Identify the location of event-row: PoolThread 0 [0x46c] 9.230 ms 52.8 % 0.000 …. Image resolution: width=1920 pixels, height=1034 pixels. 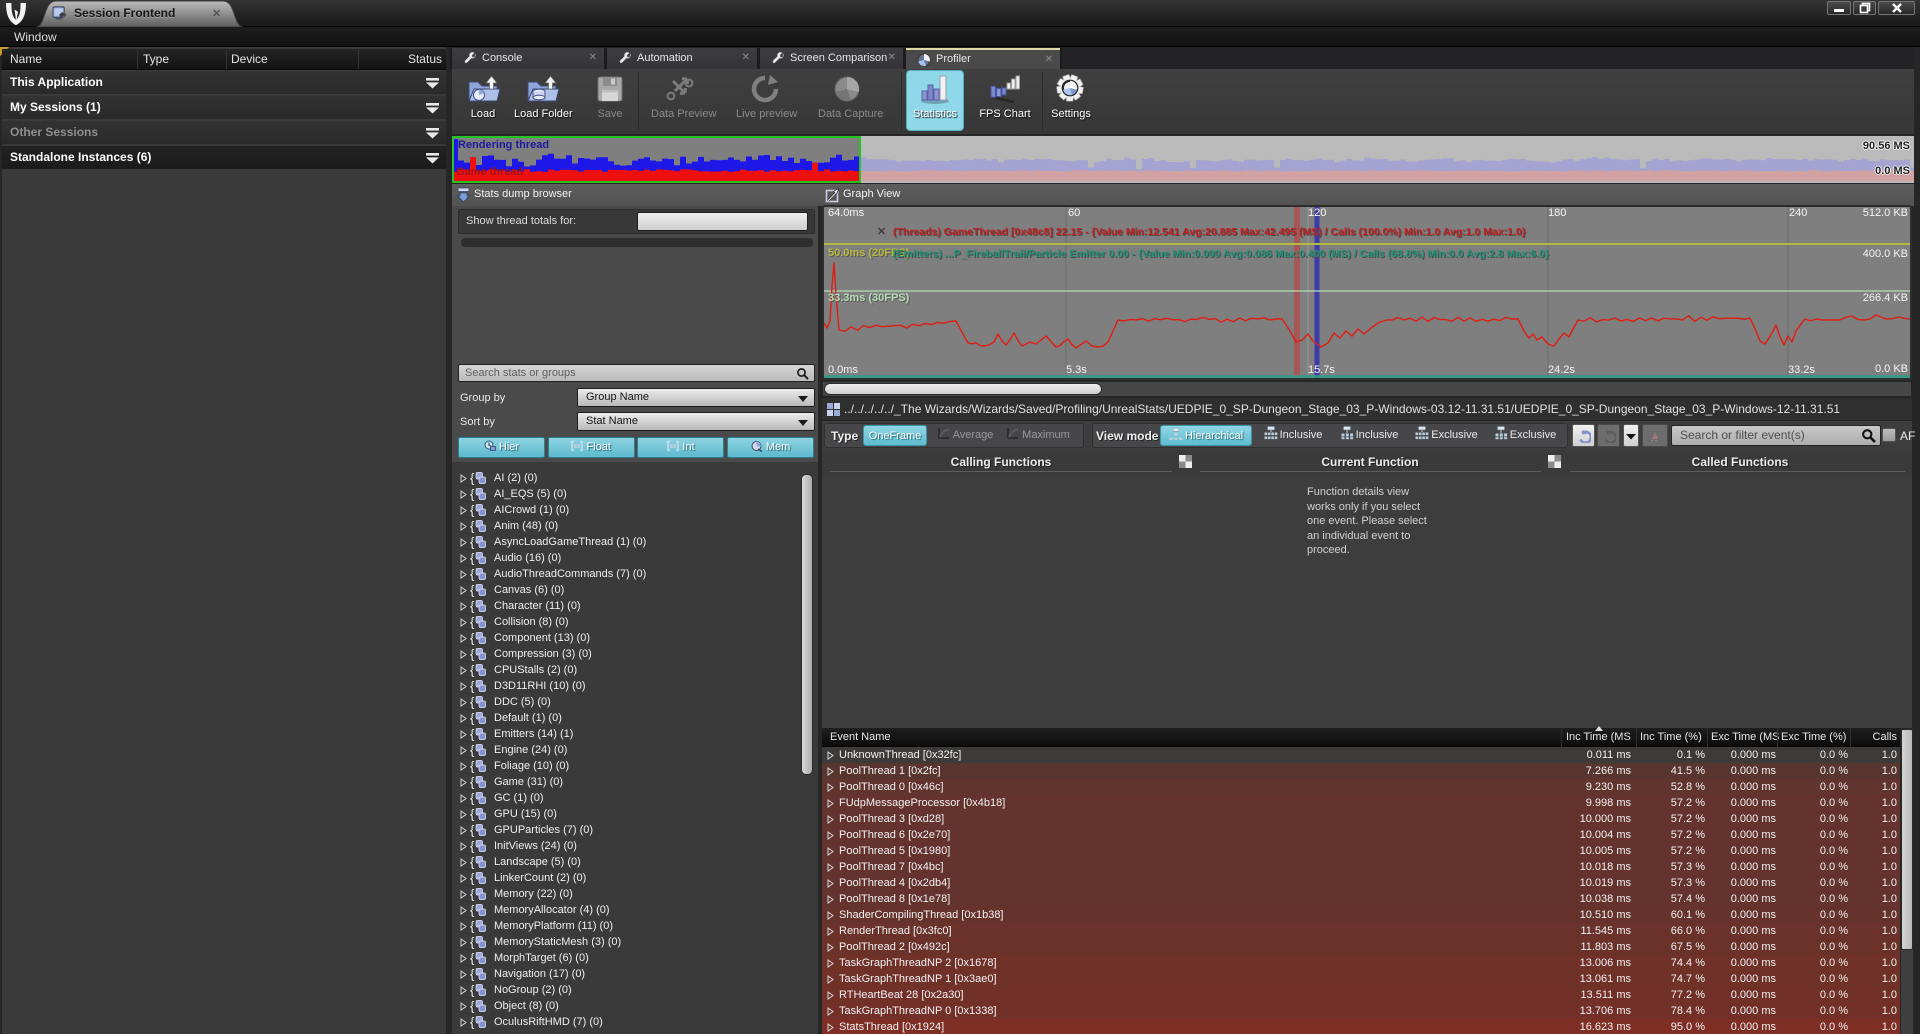
(1361, 787).